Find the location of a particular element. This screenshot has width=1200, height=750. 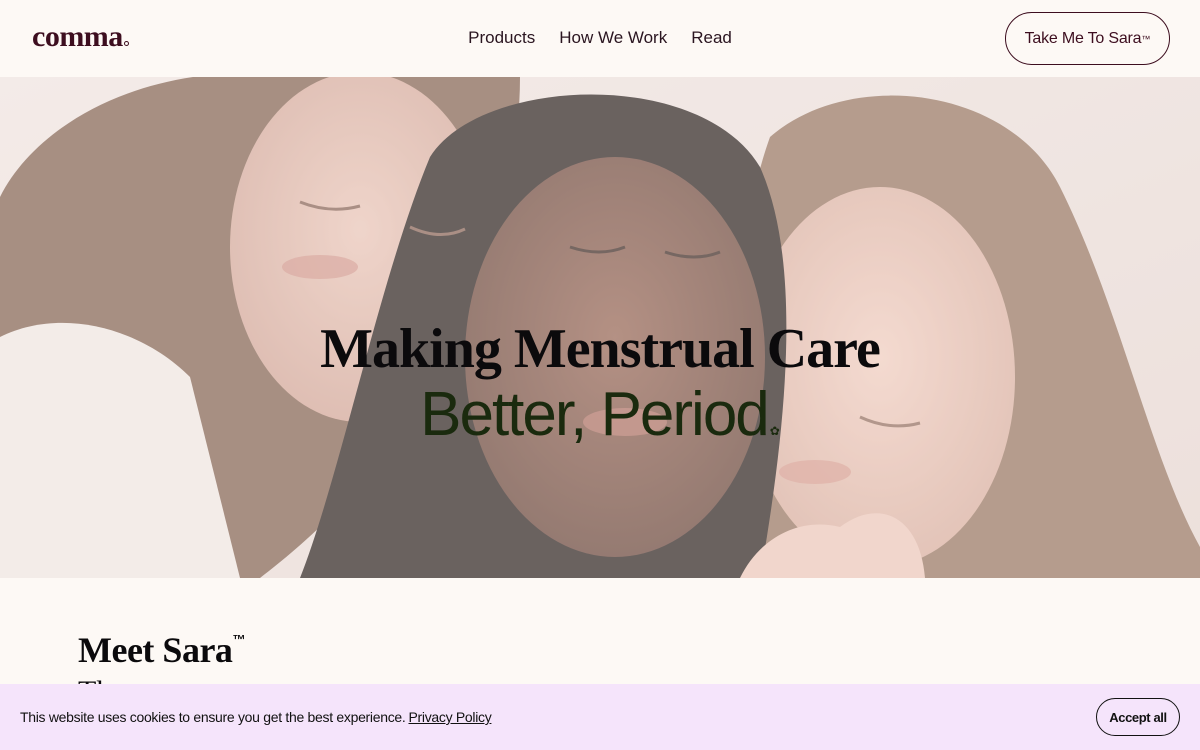

meet-sara-heading: Meet Sara™ is located at coordinates (161, 645).